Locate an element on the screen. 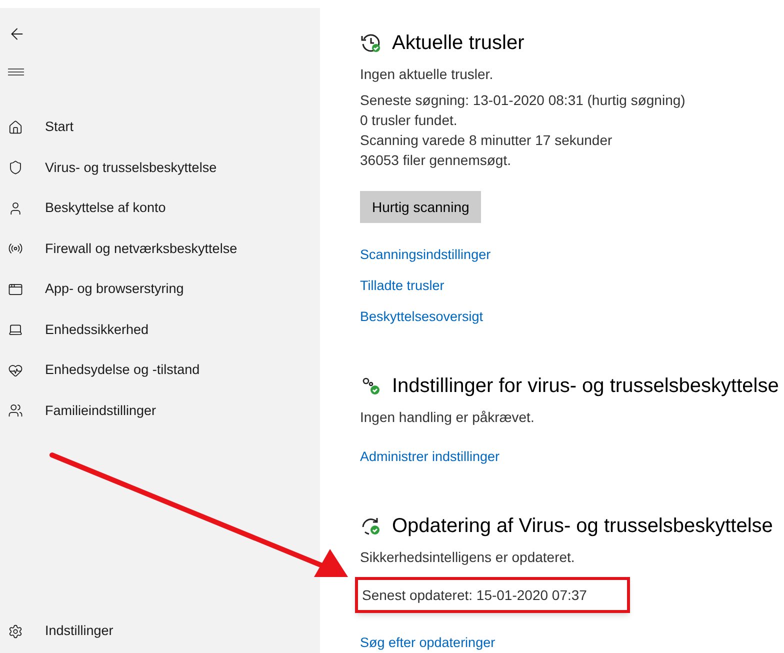 Image resolution: width=784 pixels, height=653 pixels. link: Søg efter opdateringer is located at coordinates (428, 643).